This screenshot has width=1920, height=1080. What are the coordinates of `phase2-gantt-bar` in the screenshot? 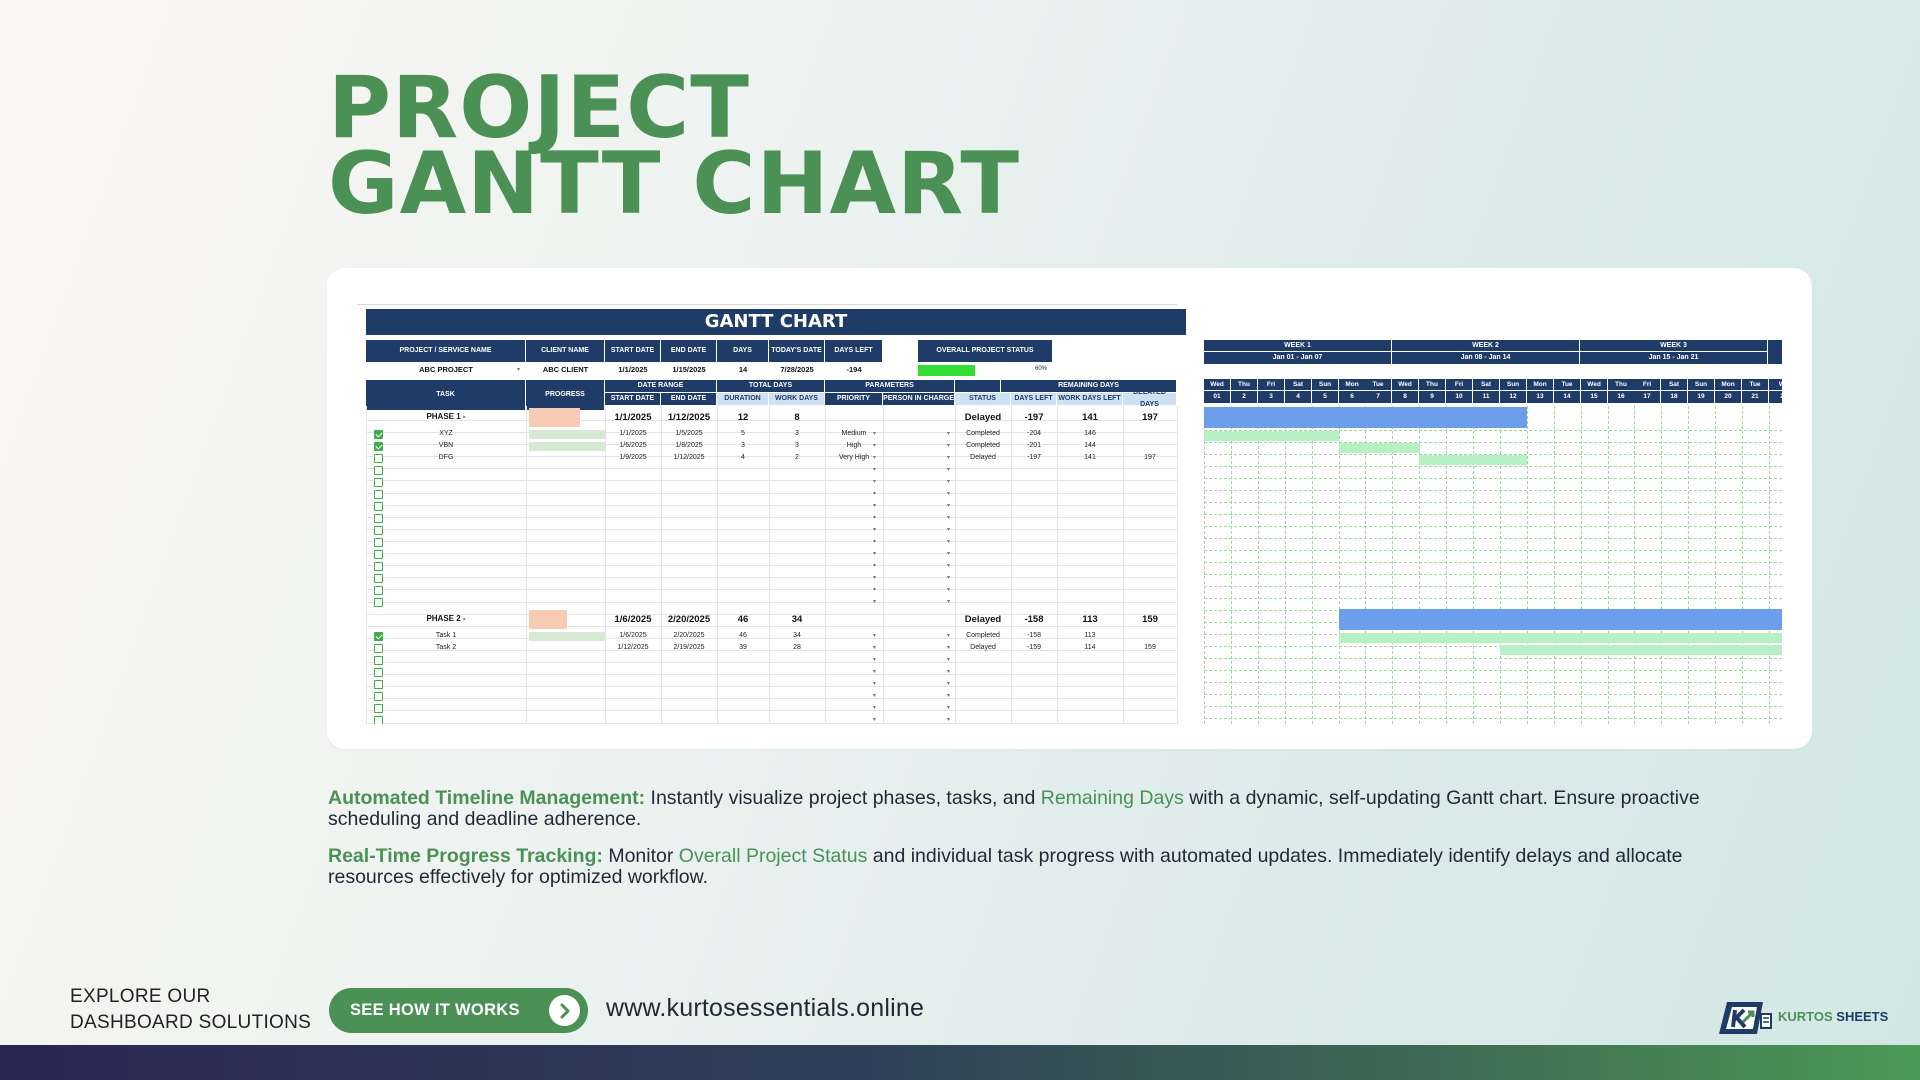 It's located at (1560, 619).